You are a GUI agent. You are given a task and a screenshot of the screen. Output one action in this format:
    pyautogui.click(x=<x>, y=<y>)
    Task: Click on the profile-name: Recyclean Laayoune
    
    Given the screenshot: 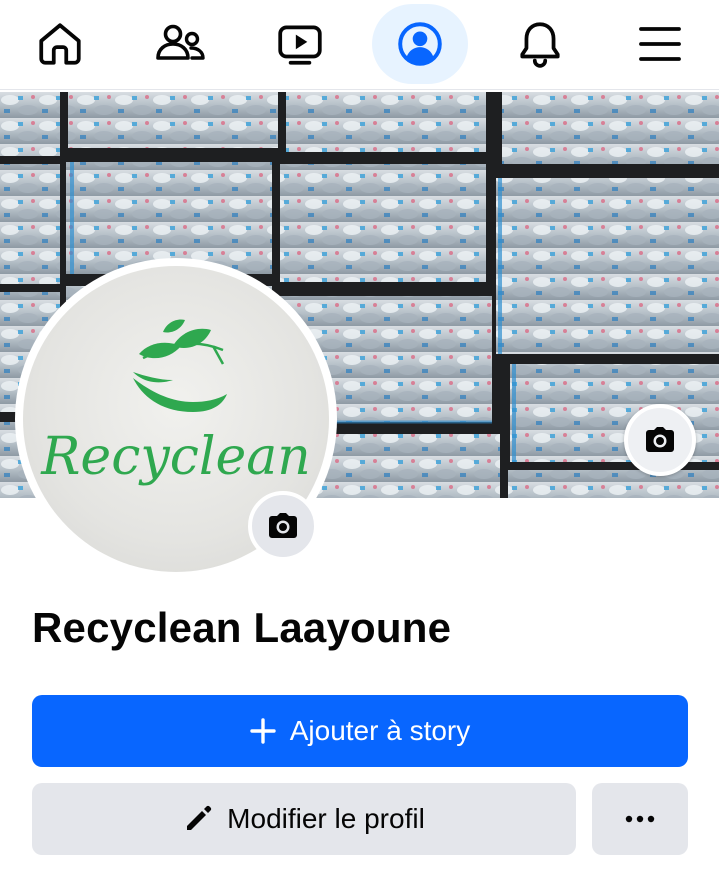 What is the action you would take?
    pyautogui.click(x=242, y=627)
    